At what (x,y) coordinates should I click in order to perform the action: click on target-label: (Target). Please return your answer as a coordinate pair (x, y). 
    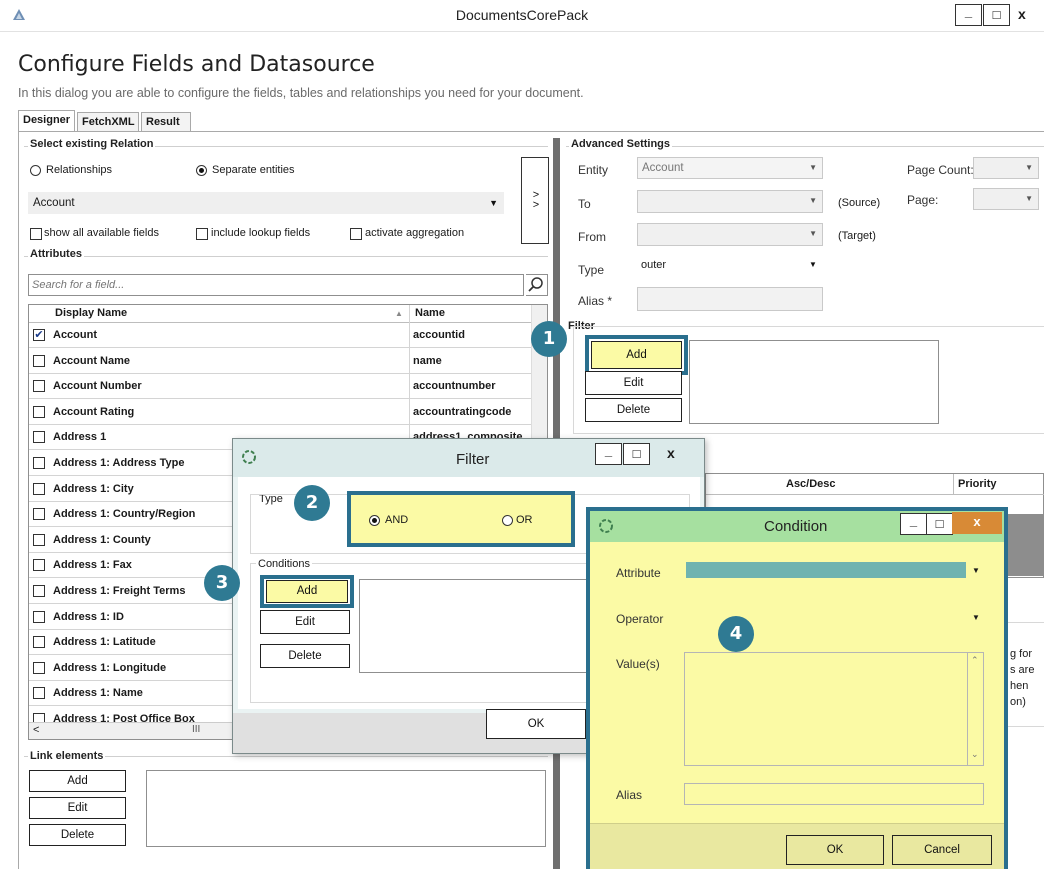
    Looking at the image, I should click on (857, 236).